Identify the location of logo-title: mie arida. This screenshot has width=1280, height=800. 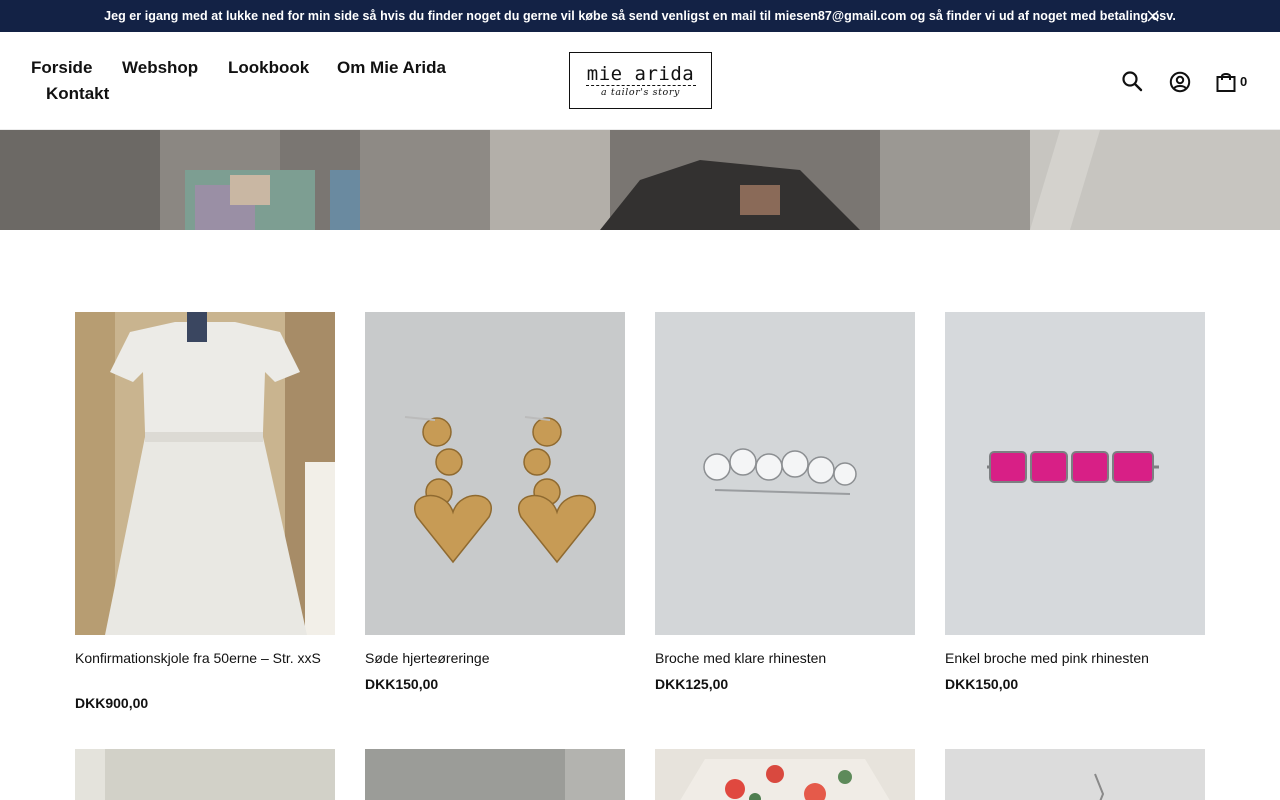
(640, 73).